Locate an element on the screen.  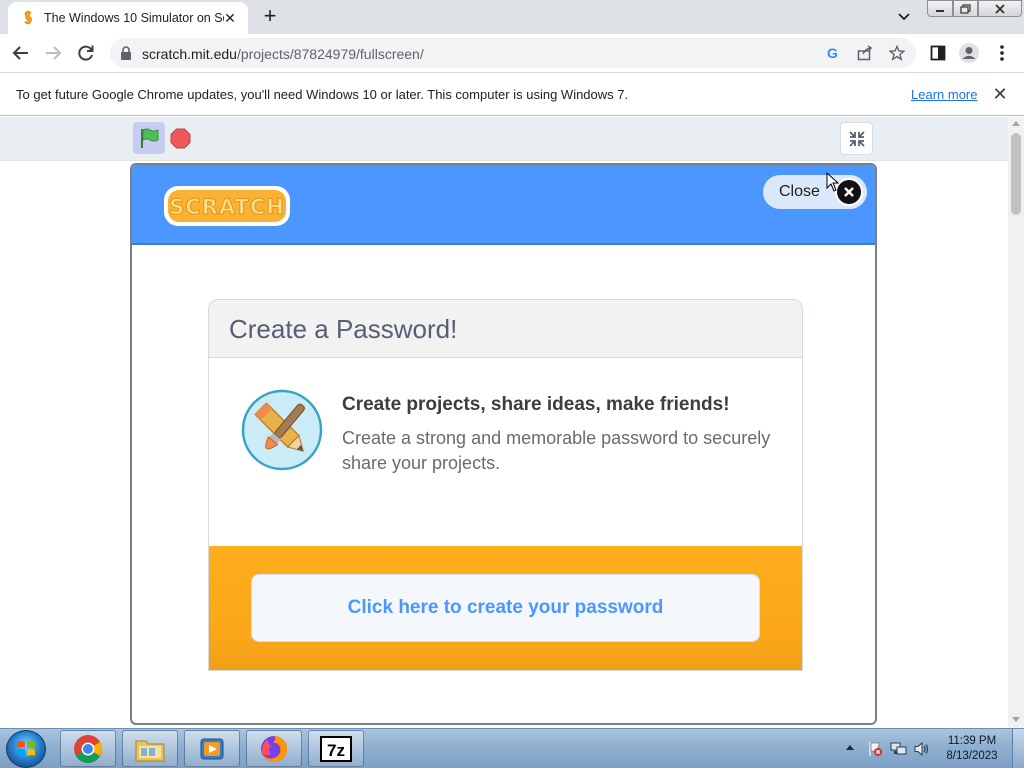
minimize-icon is located at coordinates (940, 10).